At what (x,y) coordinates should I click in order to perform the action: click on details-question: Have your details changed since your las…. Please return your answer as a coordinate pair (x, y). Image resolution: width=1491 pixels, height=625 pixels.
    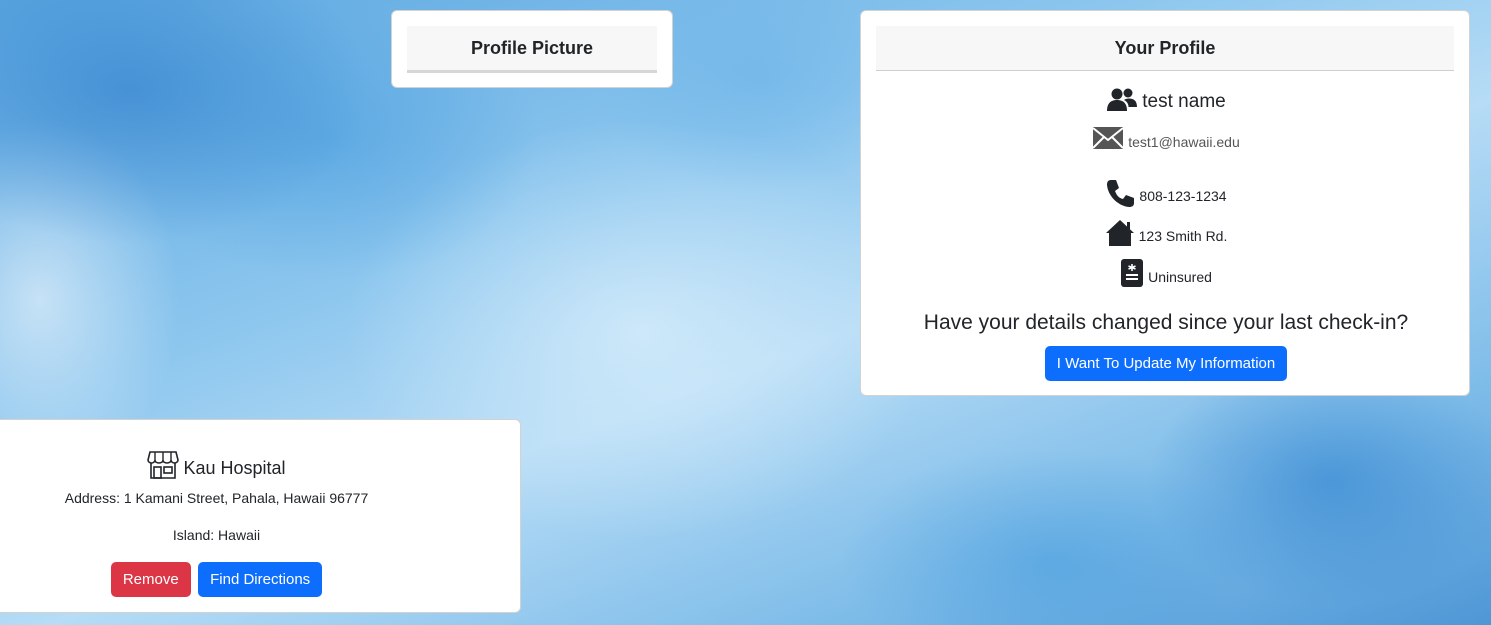
    Looking at the image, I should click on (1166, 322).